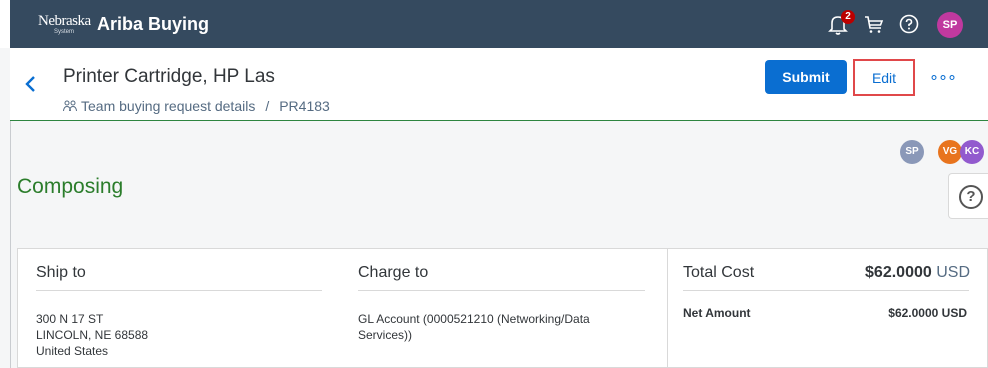 The height and width of the screenshot is (368, 988). I want to click on request-id: PR4183, so click(304, 106).